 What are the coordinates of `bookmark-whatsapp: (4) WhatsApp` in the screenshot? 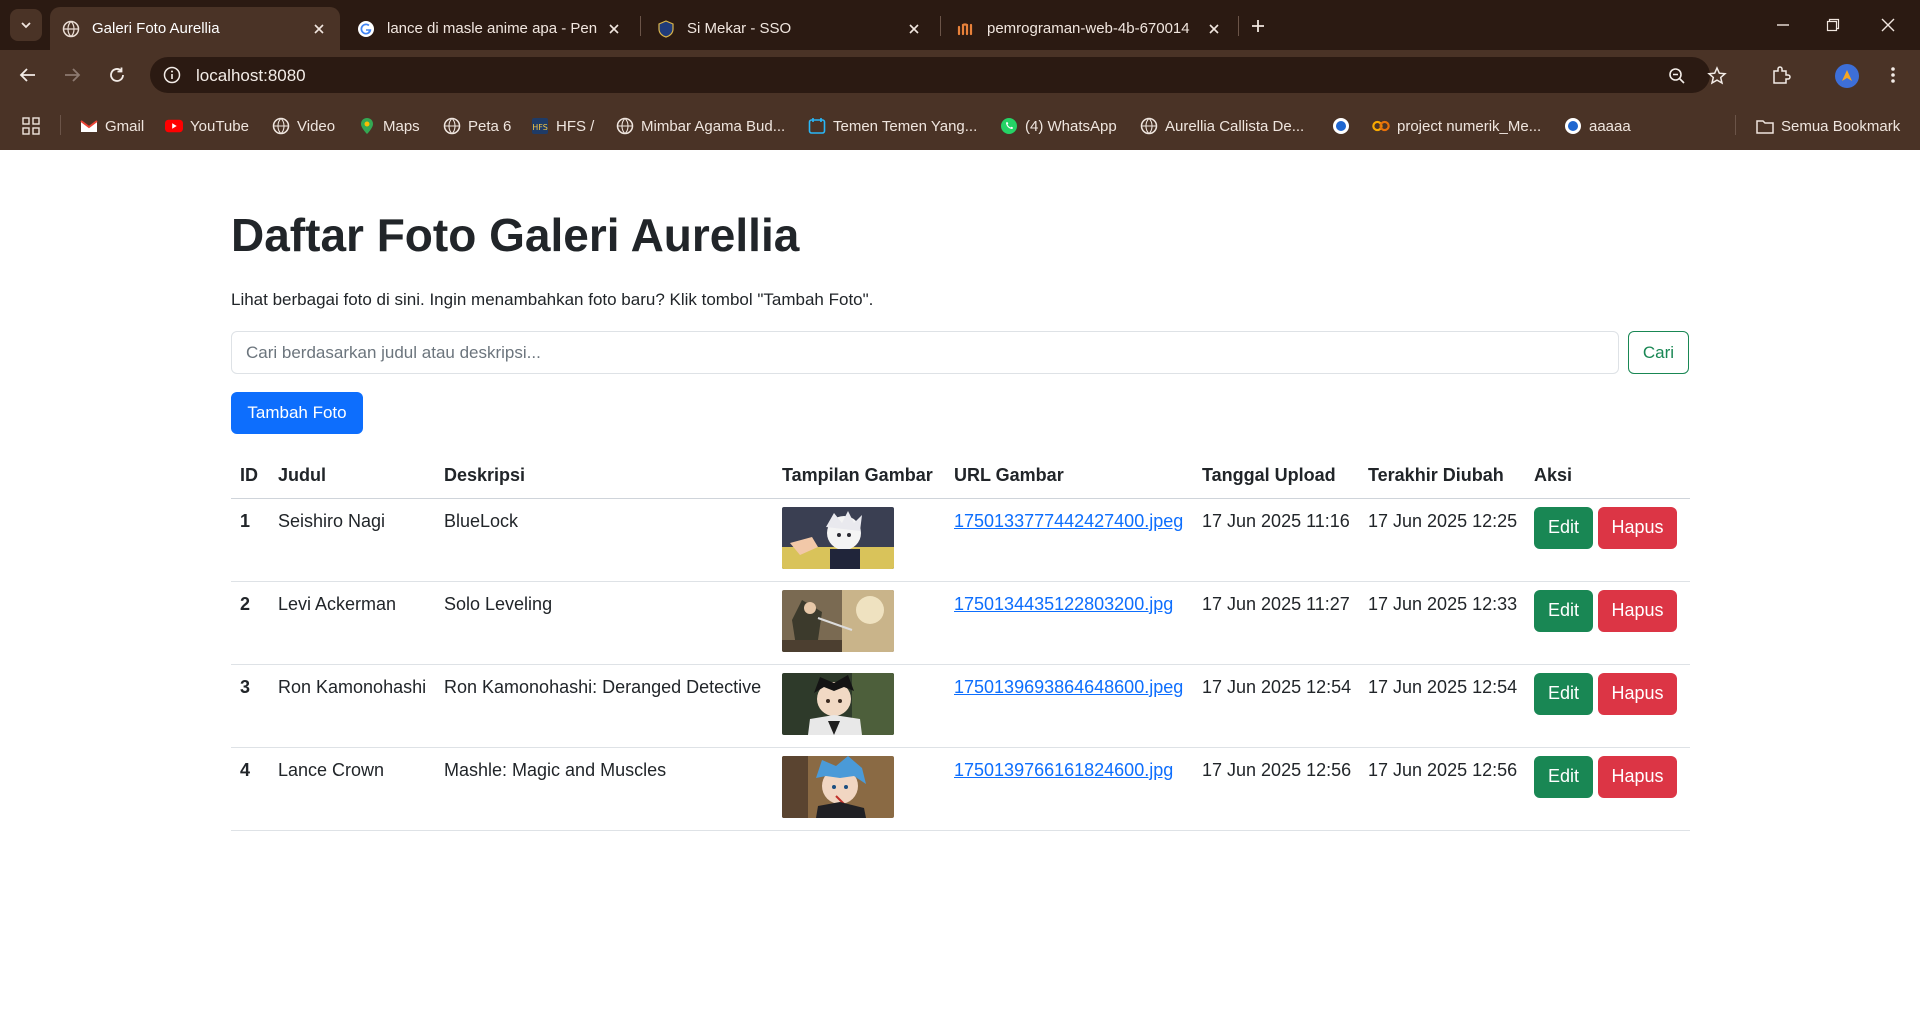 It's located at (1058, 126).